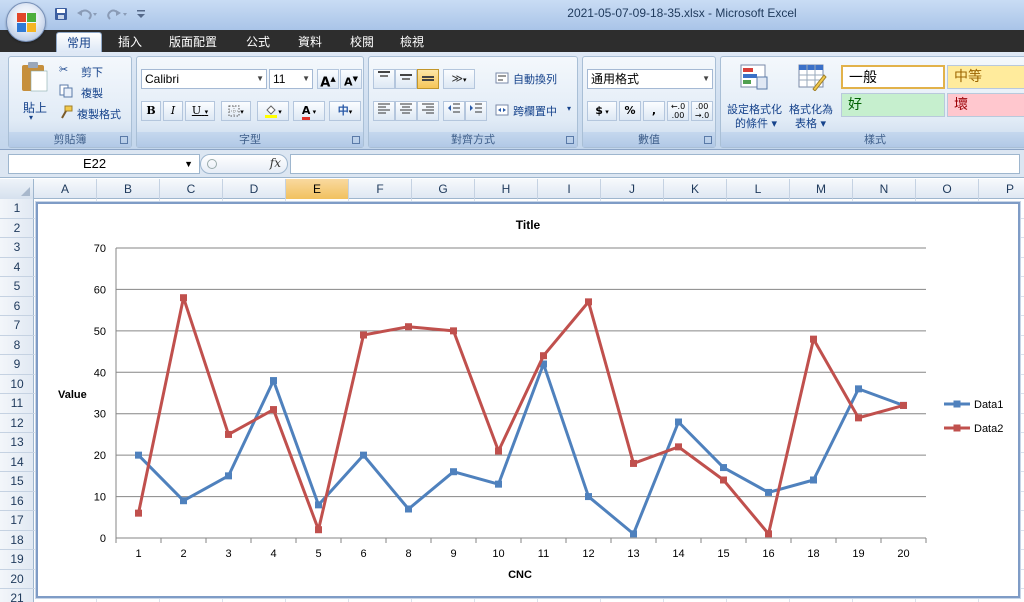 This screenshot has width=1024, height=602. I want to click on bold-button: B, so click(151, 111).